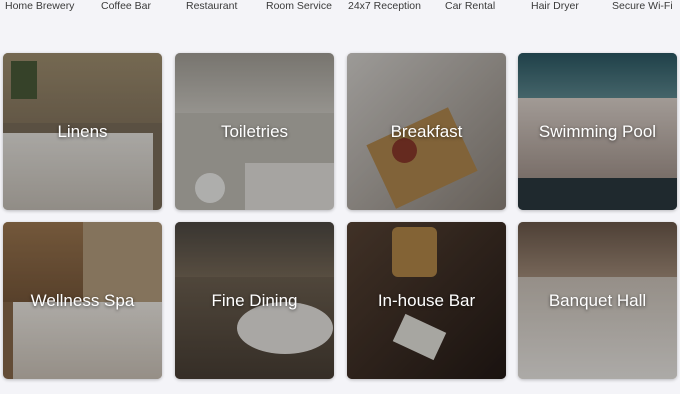 Image resolution: width=680 pixels, height=394 pixels. What do you see at coordinates (126, 6) in the screenshot?
I see `amenity-coffee-bar: Coffee Bar` at bounding box center [126, 6].